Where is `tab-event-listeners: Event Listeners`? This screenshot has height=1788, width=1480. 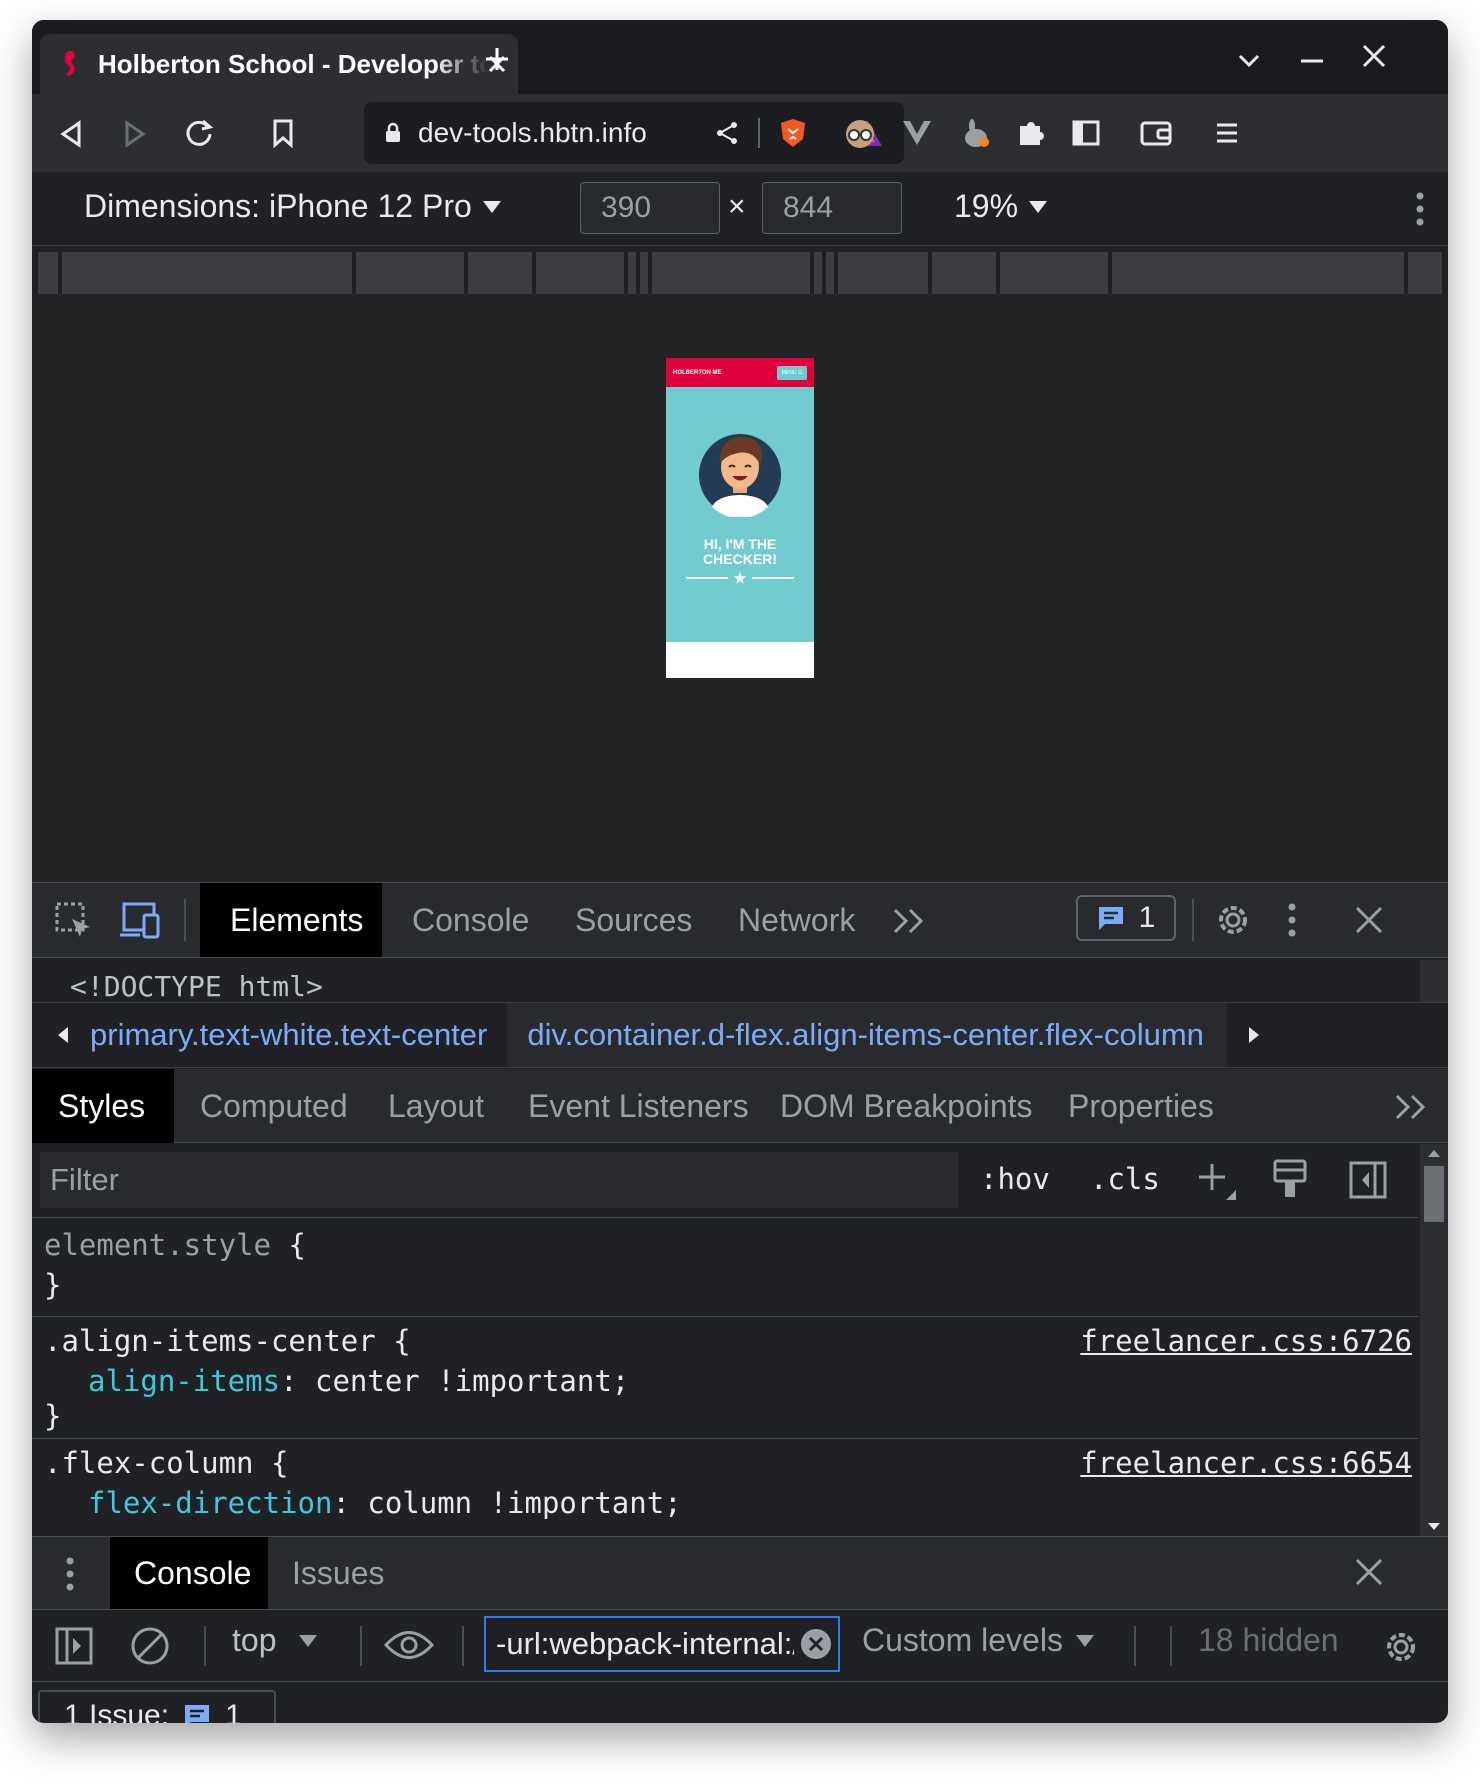
tab-event-listeners: Event Listeners is located at coordinates (638, 1106).